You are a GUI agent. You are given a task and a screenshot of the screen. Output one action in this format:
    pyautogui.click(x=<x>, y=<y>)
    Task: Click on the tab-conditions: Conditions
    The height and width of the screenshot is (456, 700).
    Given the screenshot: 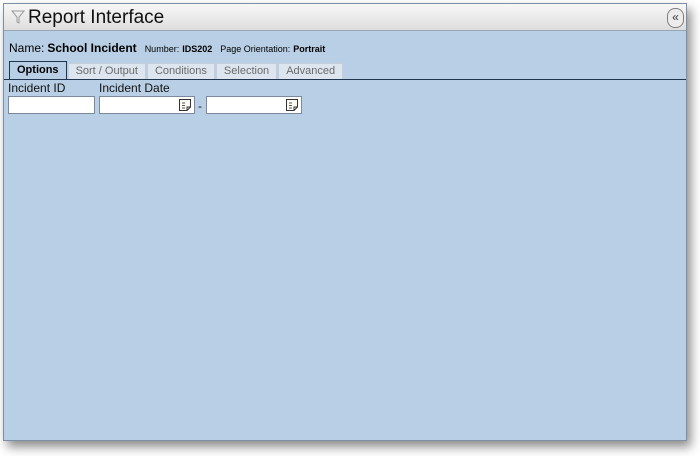 What is the action you would take?
    pyautogui.click(x=180, y=71)
    